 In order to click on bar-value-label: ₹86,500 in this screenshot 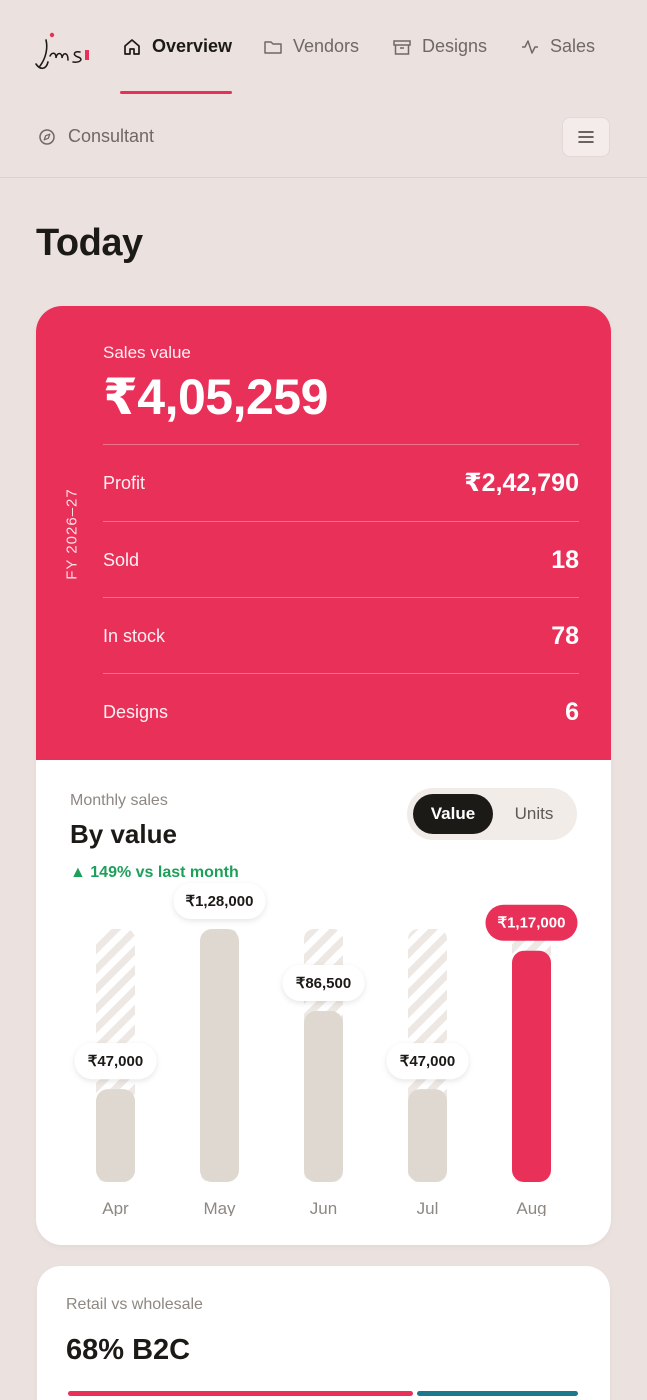, I will do `click(323, 983)`.